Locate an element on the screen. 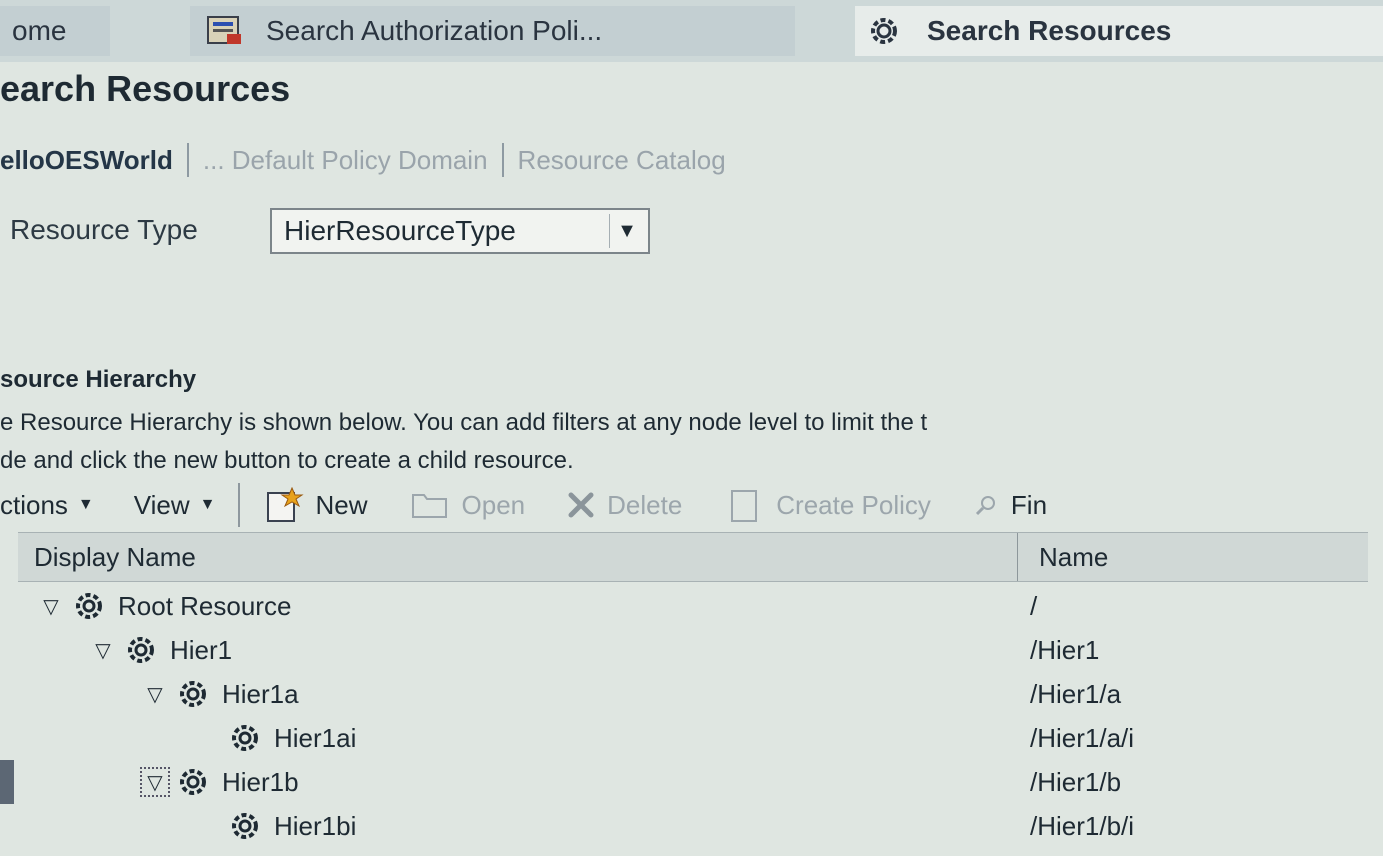 The width and height of the screenshot is (1383, 856). row-name: /Hier1/b/i is located at coordinates (1082, 825).